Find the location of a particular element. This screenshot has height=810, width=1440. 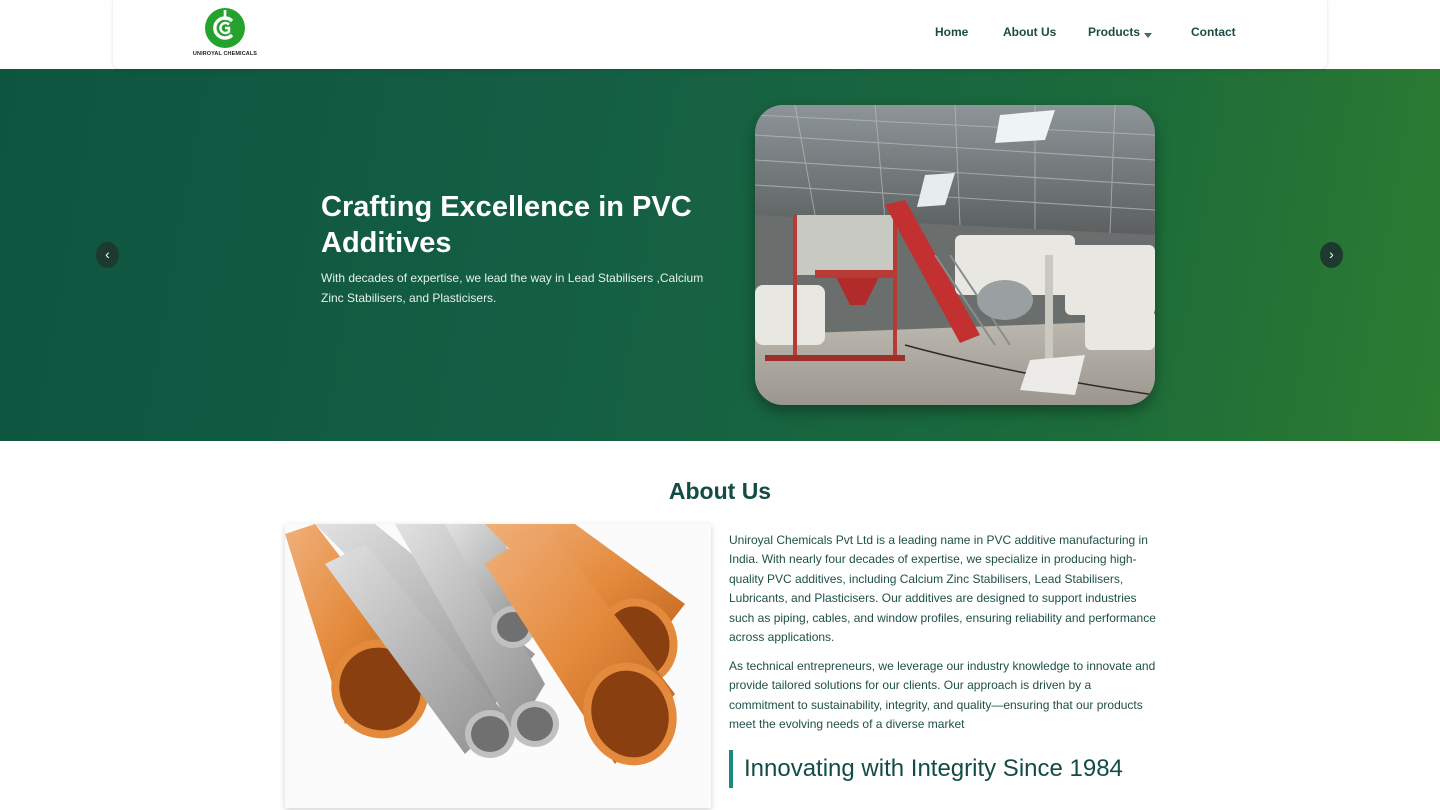

chevron-left-icon: ‹ is located at coordinates (107, 255).